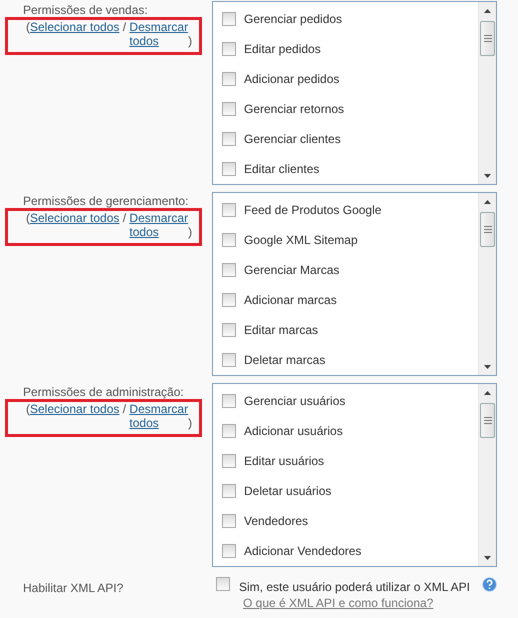 This screenshot has height=618, width=518. What do you see at coordinates (285, 360) in the screenshot?
I see `permission-label: Deletar marcas` at bounding box center [285, 360].